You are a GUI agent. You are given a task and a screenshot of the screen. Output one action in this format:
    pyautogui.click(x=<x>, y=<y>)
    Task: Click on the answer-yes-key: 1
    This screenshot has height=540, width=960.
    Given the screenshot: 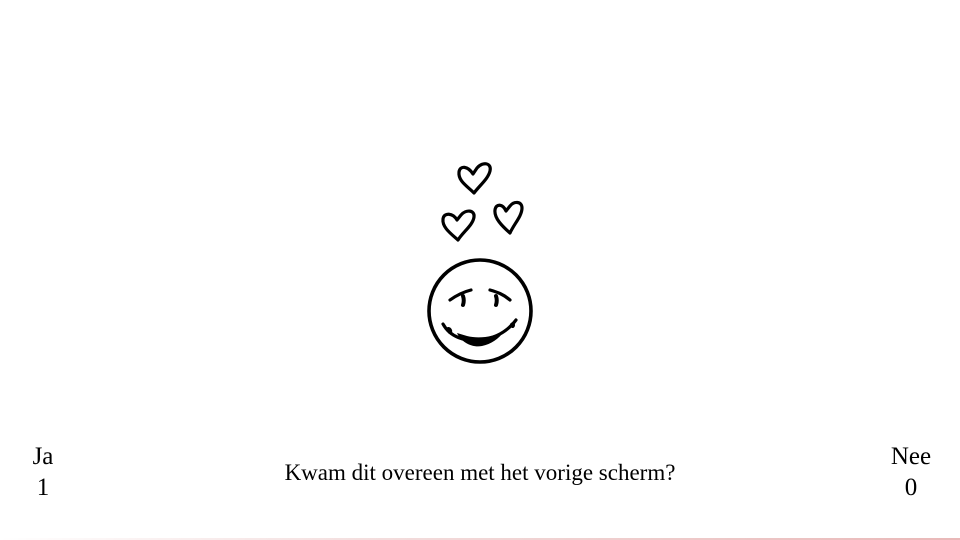 What is the action you would take?
    pyautogui.click(x=43, y=487)
    